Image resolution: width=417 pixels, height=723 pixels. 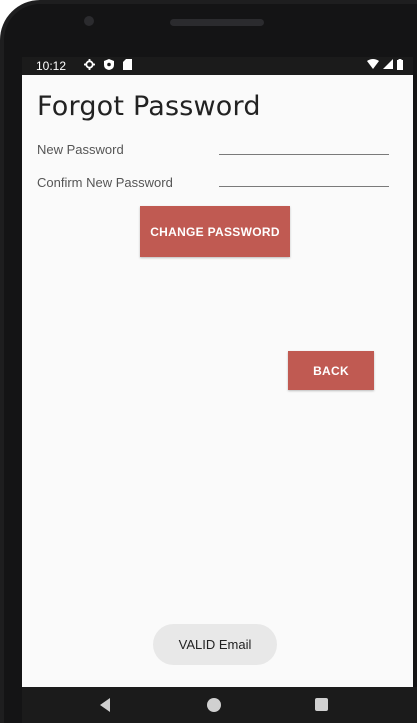 What do you see at coordinates (304, 154) in the screenshot?
I see `new-password-underline` at bounding box center [304, 154].